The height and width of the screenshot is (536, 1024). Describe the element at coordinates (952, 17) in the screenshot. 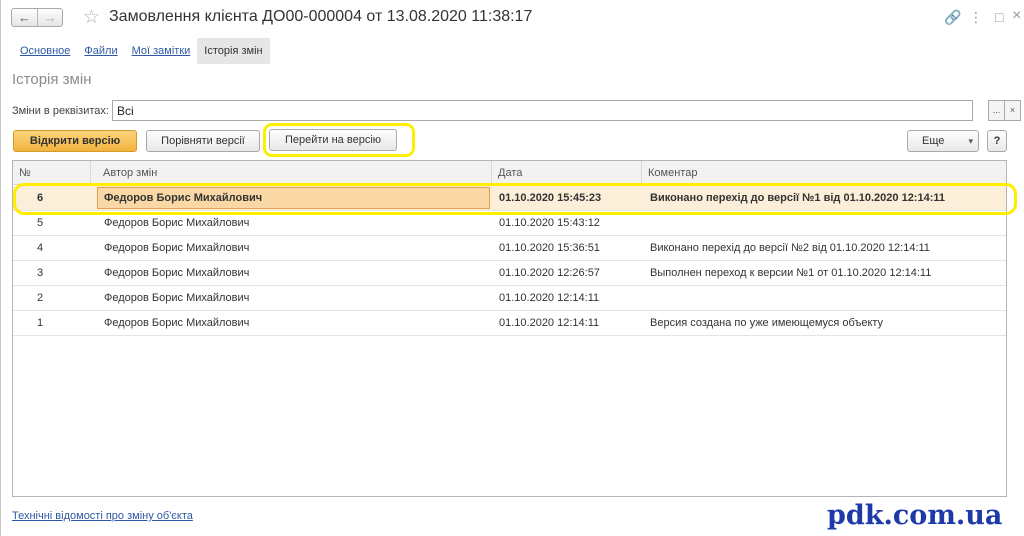

I see `link-icon: 🔗` at that location.